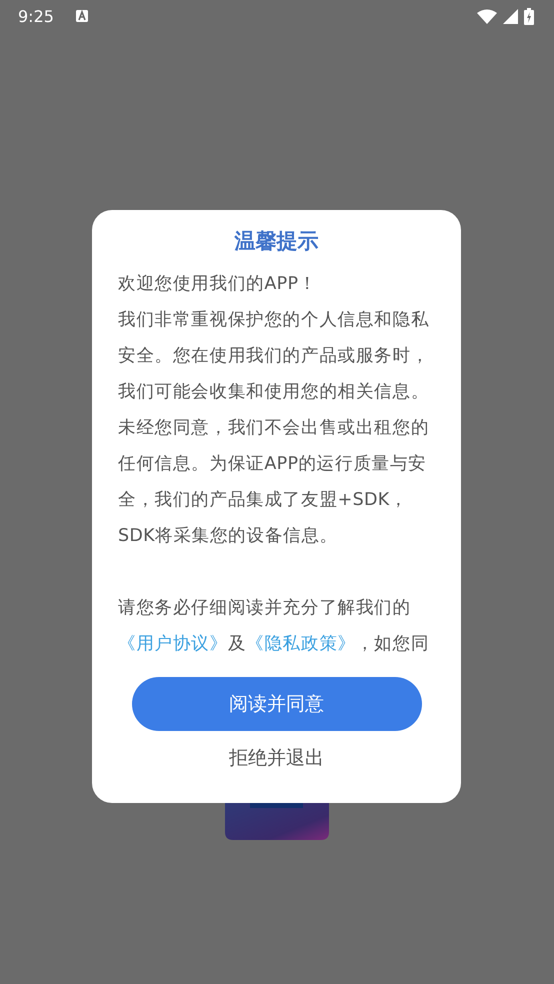  Describe the element at coordinates (218, 284) in the screenshot. I see `dialog-paragraph: 欢迎您使用我们的APP！` at that location.